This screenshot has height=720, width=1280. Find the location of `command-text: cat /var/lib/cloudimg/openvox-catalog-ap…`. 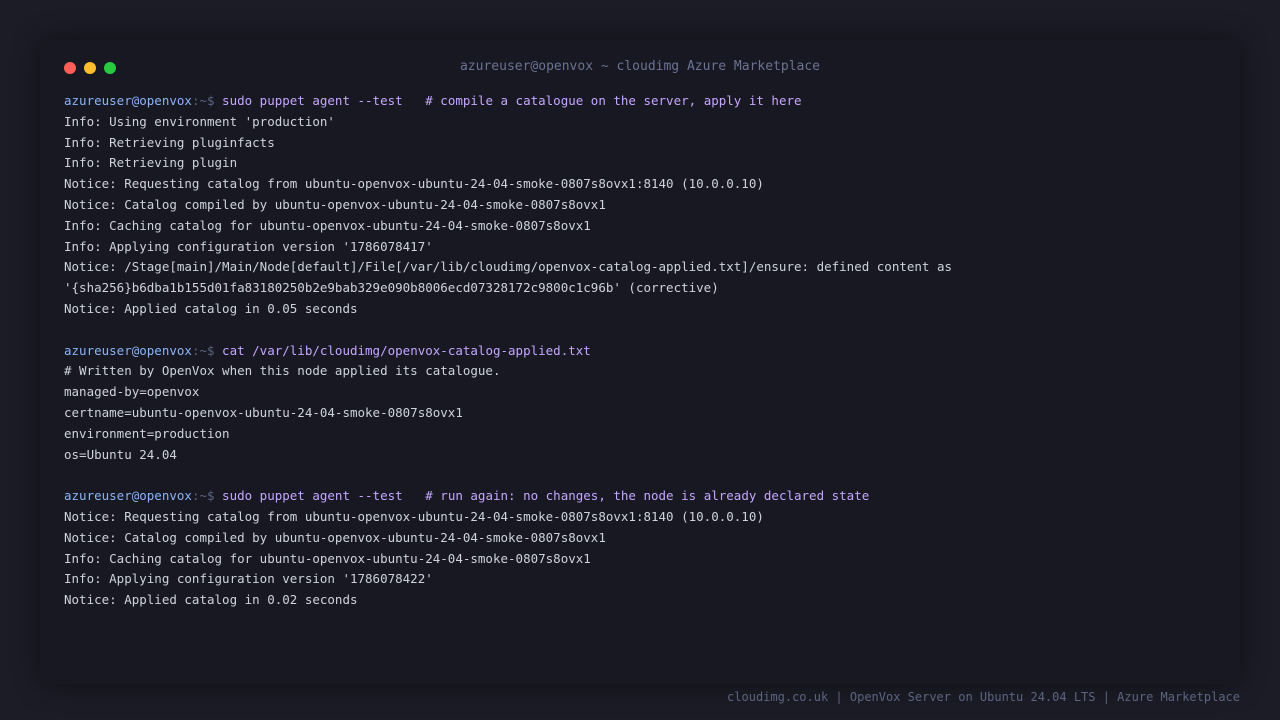

command-text: cat /var/lib/cloudimg/openvox-catalog-ap… is located at coordinates (406, 350).